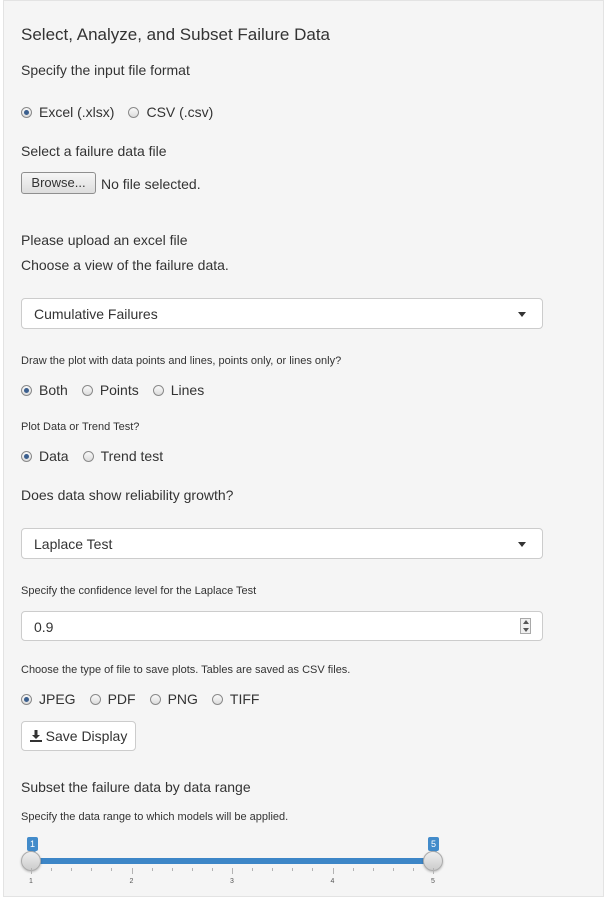 Image resolution: width=606 pixels, height=897 pixels. Describe the element at coordinates (45, 456) in the screenshot. I see `radio-data: Data` at that location.